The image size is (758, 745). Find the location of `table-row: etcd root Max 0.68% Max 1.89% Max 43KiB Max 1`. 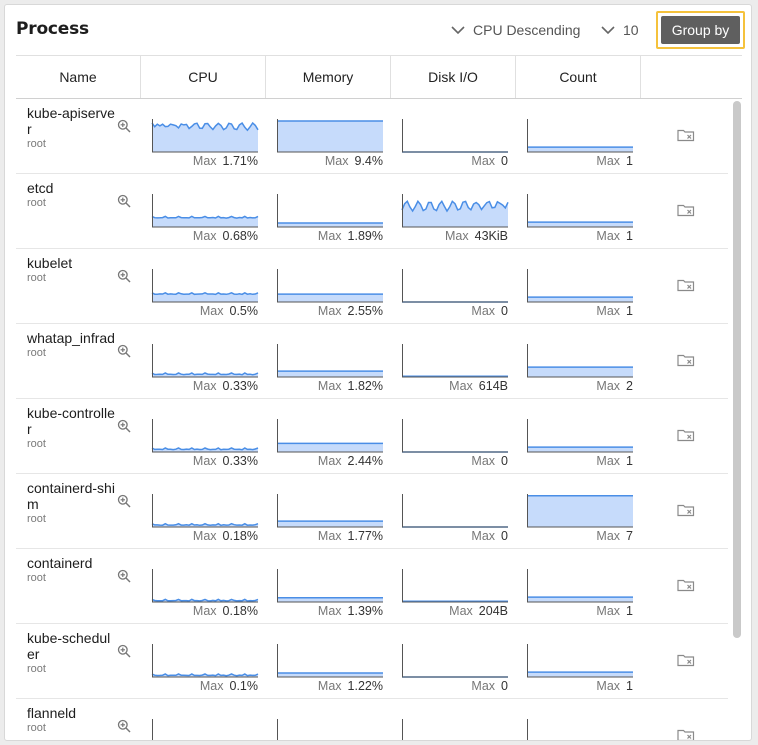

table-row: etcd root Max 0.68% Max 1.89% Max 43KiB Max 1 is located at coordinates (372, 211).